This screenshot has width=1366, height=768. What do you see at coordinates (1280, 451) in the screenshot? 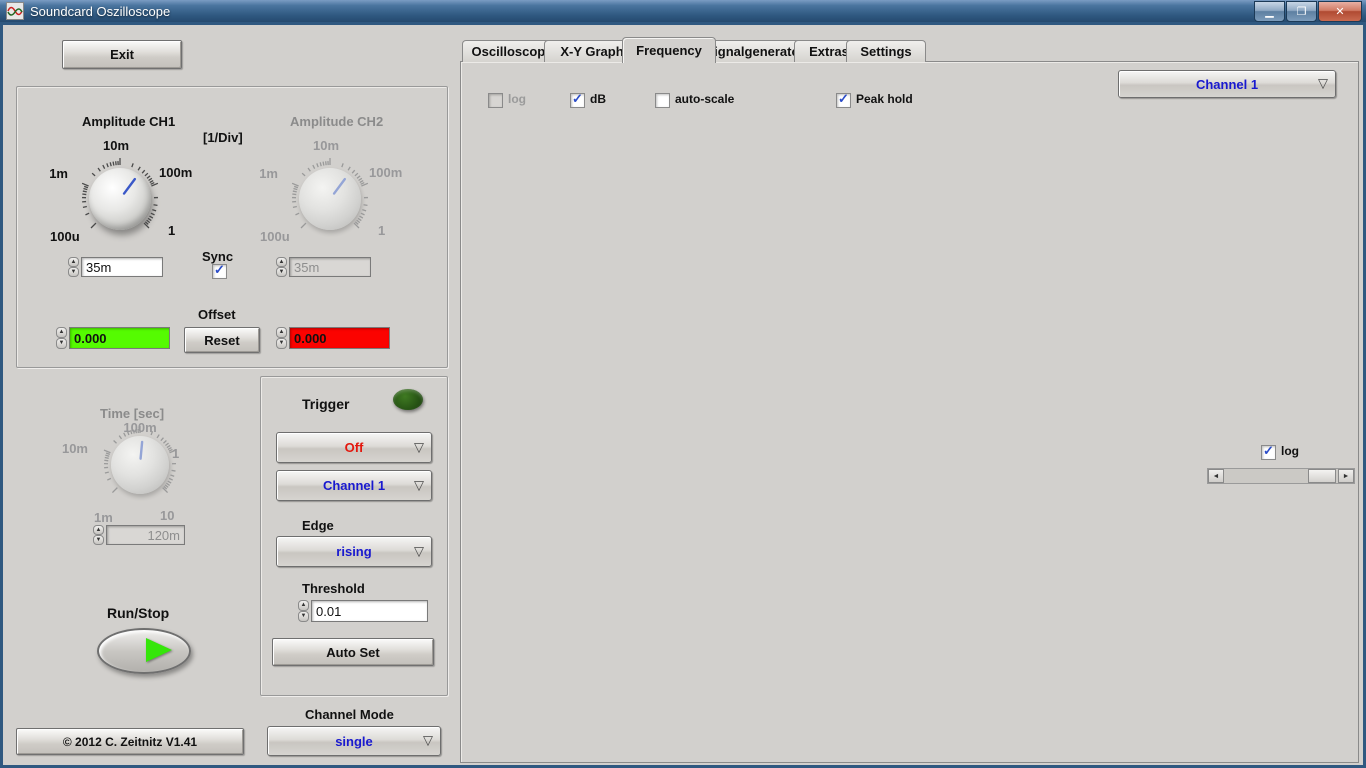
I see `x-log-checkbox: ✓ log` at bounding box center [1280, 451].